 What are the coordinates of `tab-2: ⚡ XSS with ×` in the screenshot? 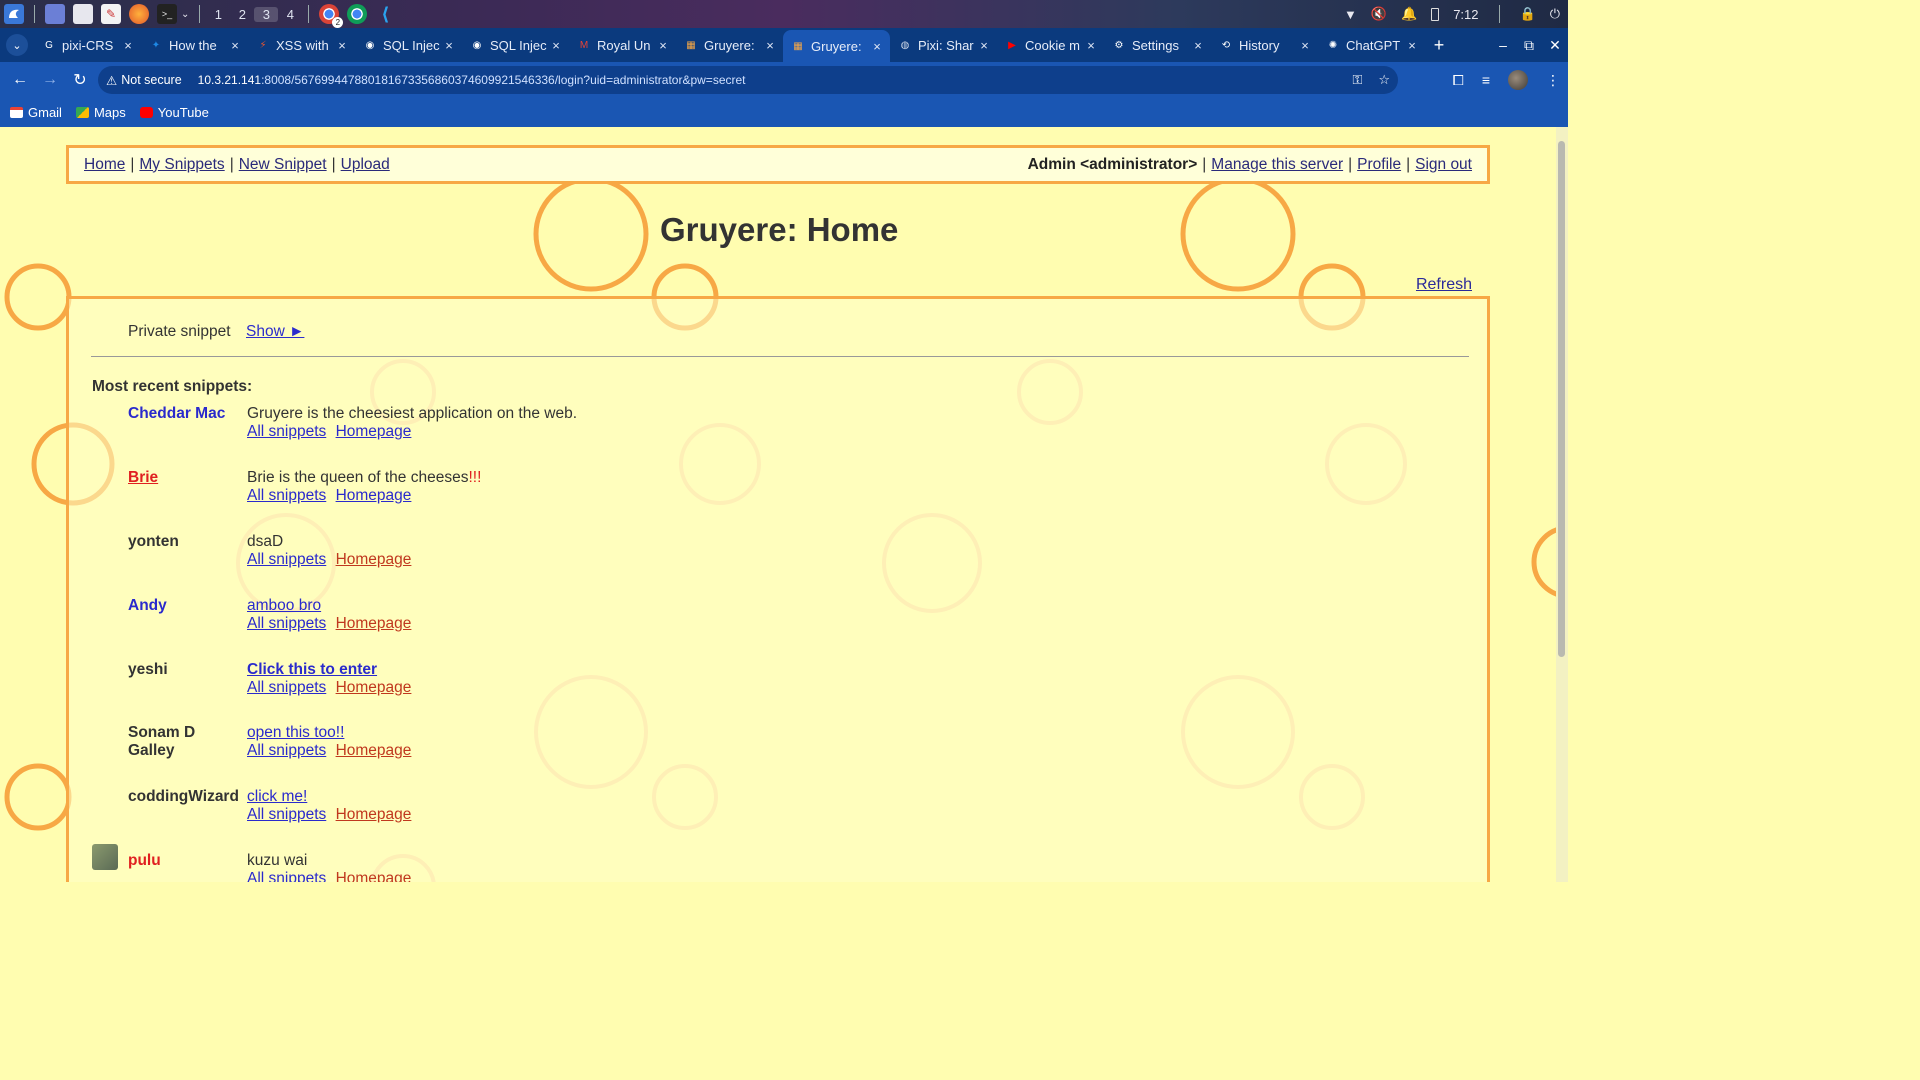 It's located at (301, 45).